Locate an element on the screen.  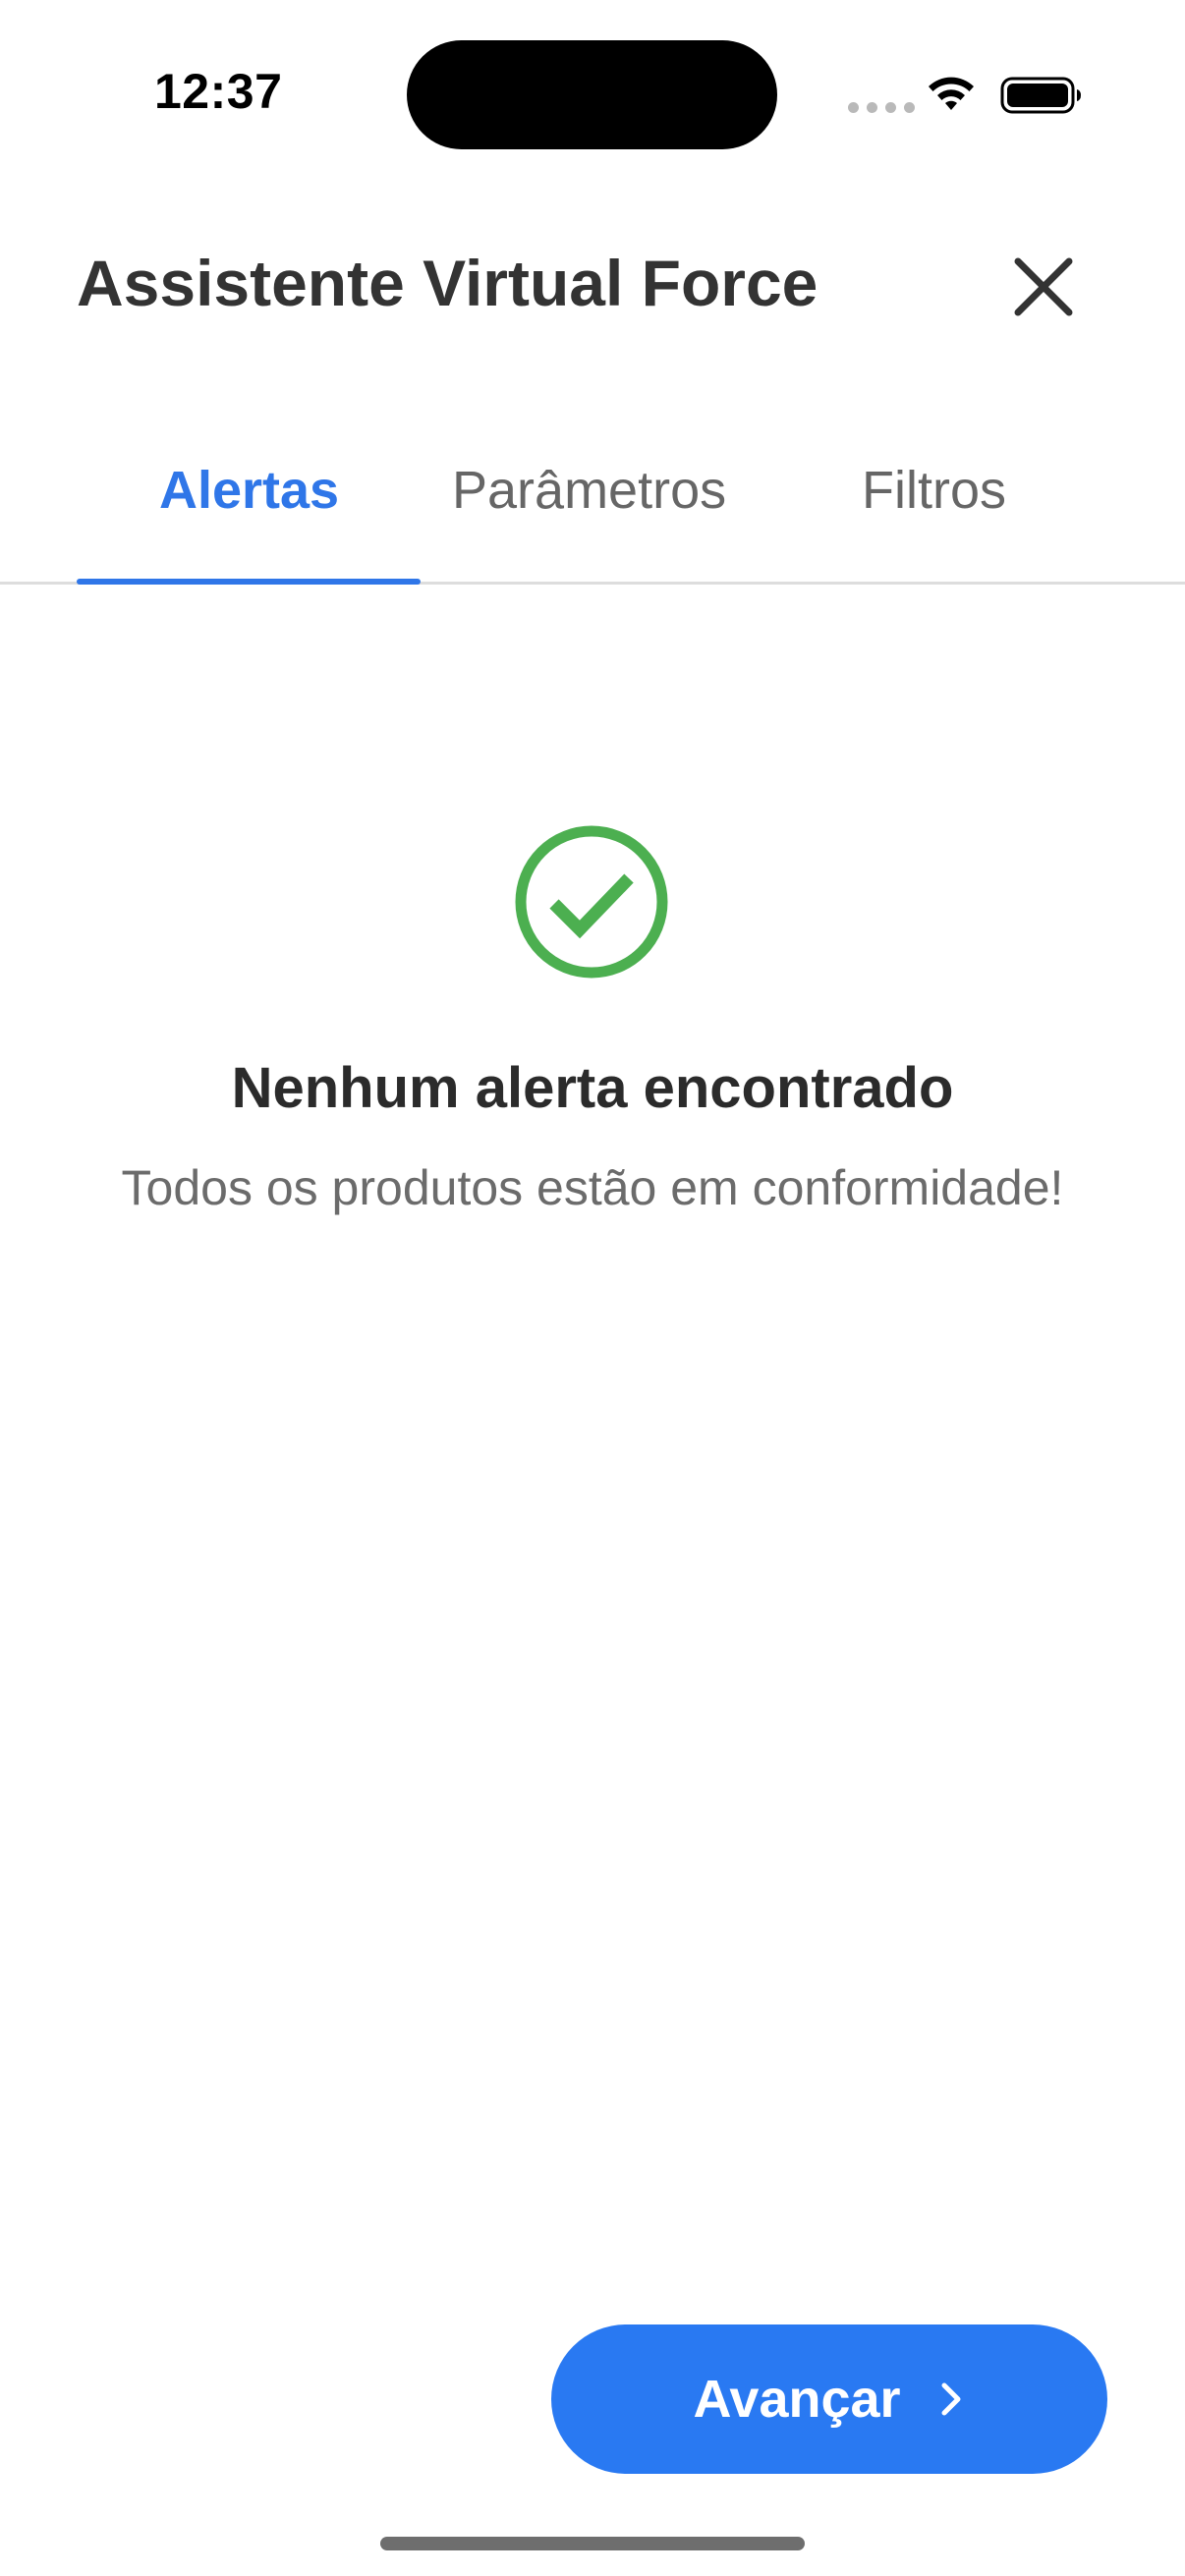
dynamic-island is located at coordinates (592, 94).